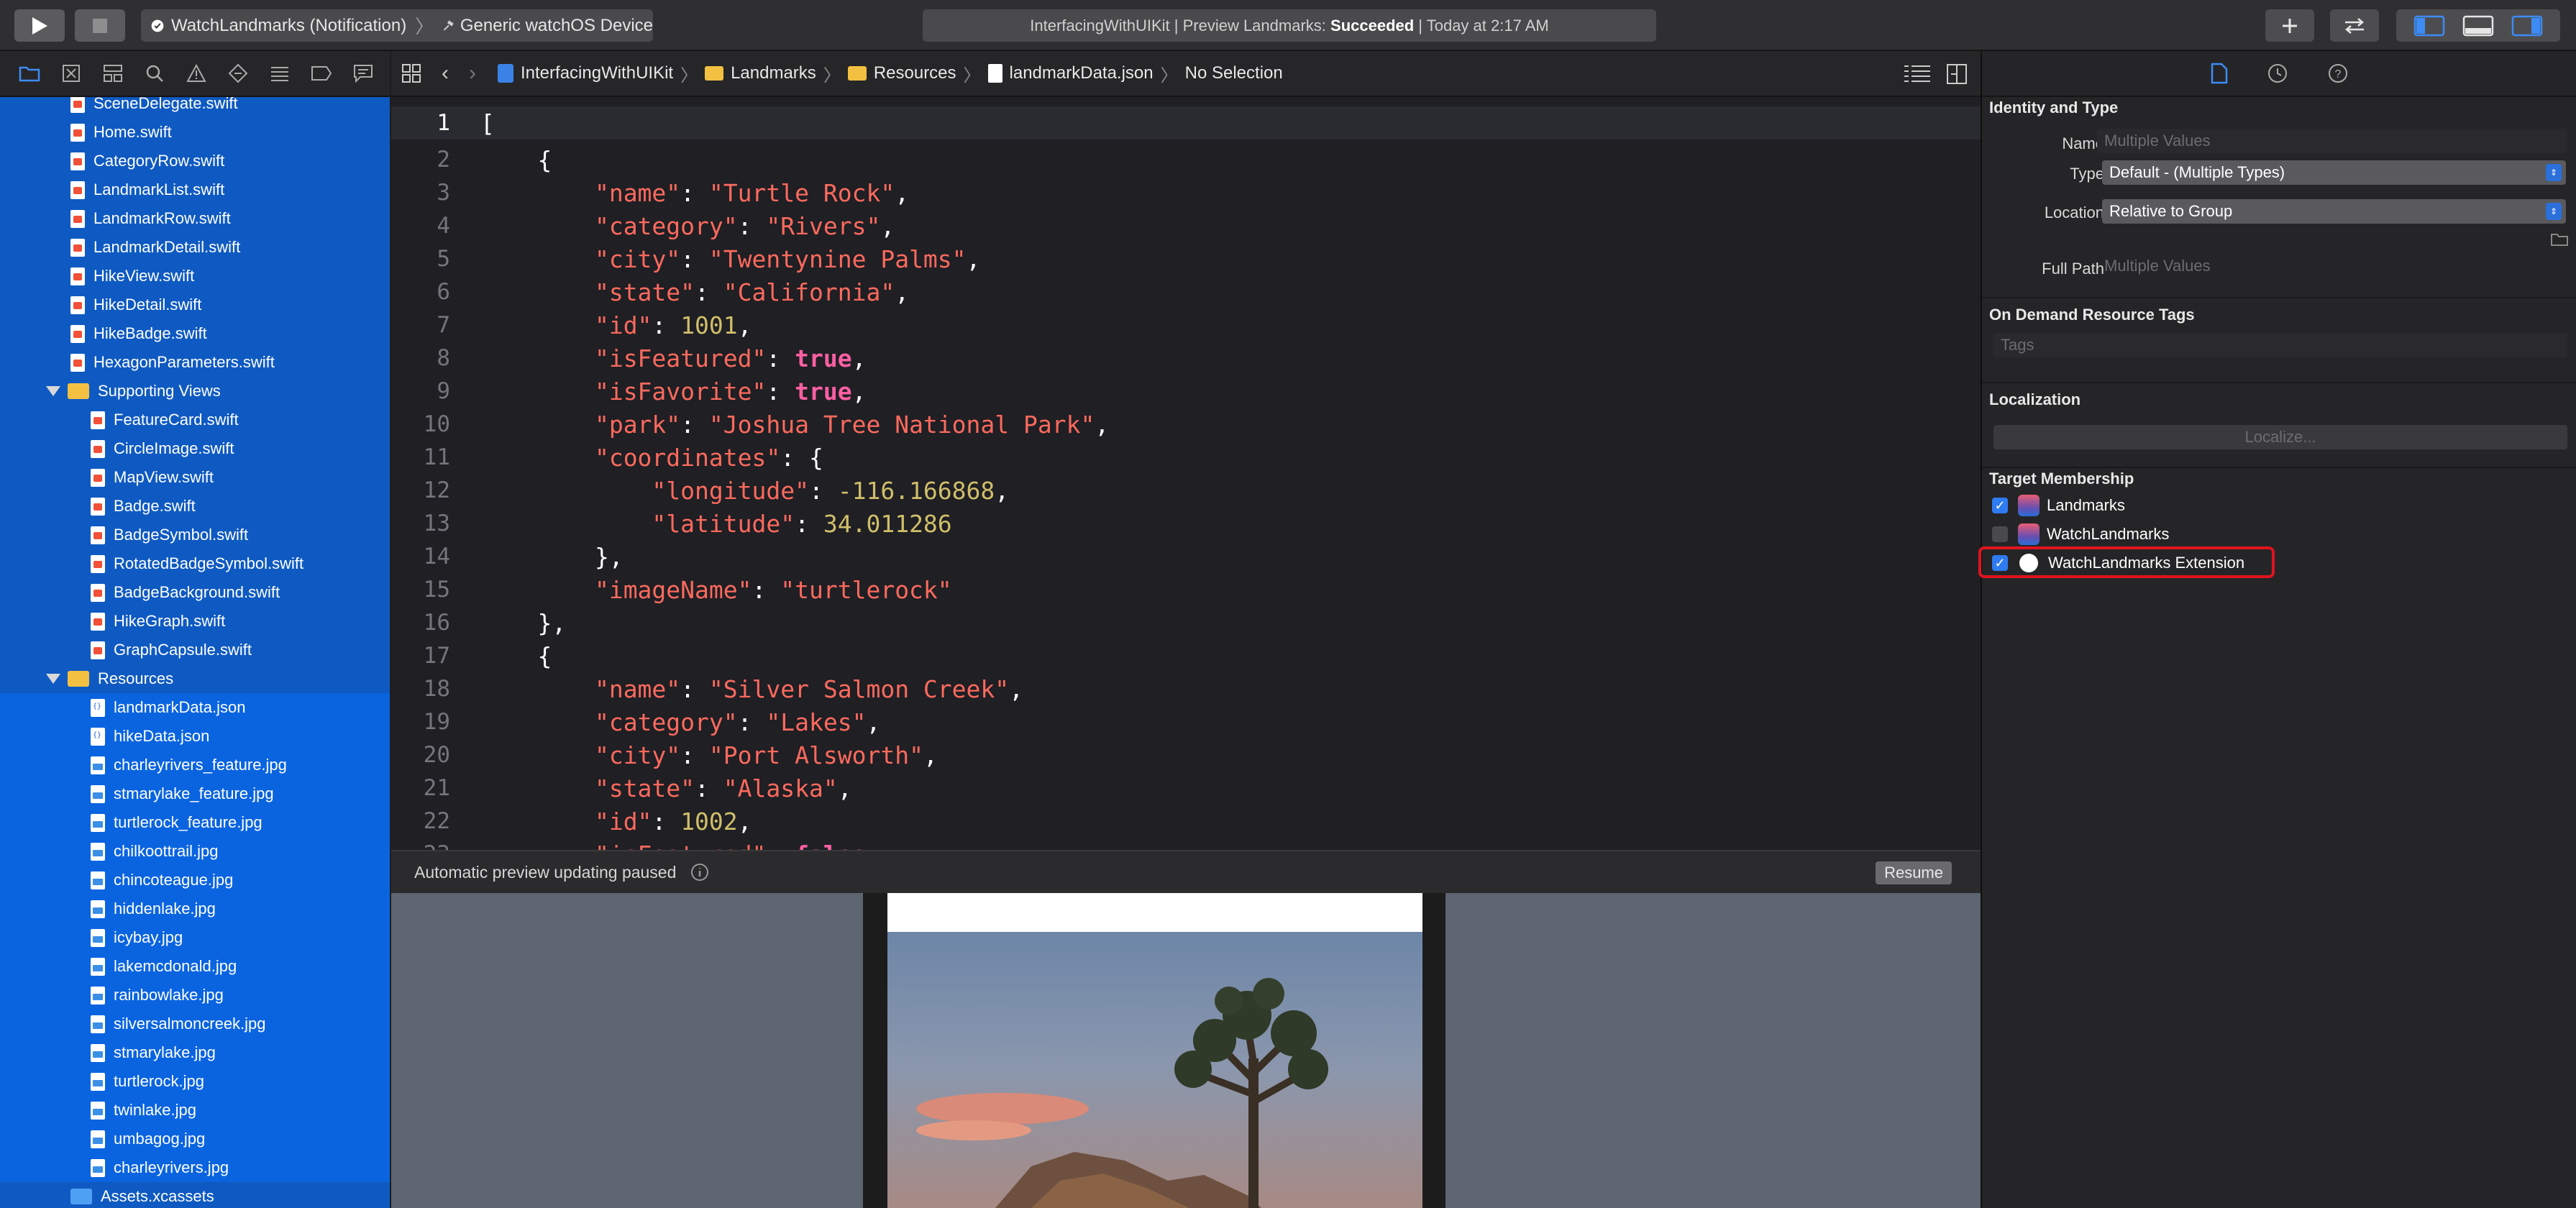  What do you see at coordinates (195, 793) in the screenshot?
I see `tree-file-row: stmarylake_feature.jpg` at bounding box center [195, 793].